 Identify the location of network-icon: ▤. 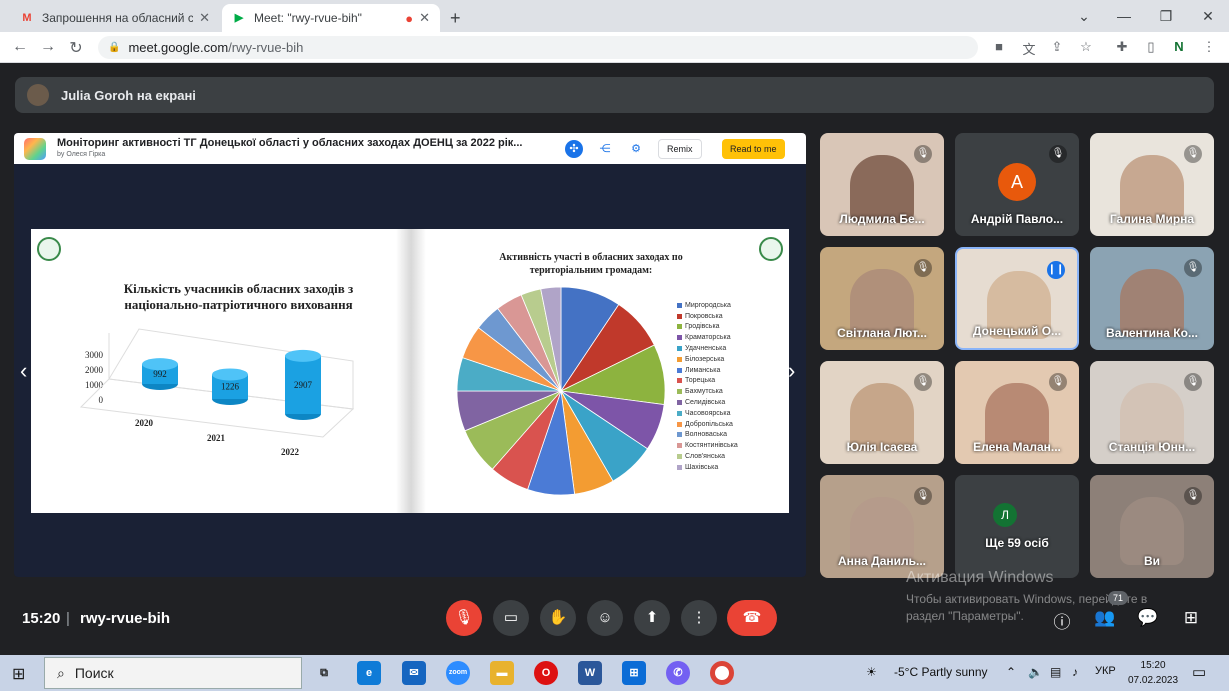
(1055, 672).